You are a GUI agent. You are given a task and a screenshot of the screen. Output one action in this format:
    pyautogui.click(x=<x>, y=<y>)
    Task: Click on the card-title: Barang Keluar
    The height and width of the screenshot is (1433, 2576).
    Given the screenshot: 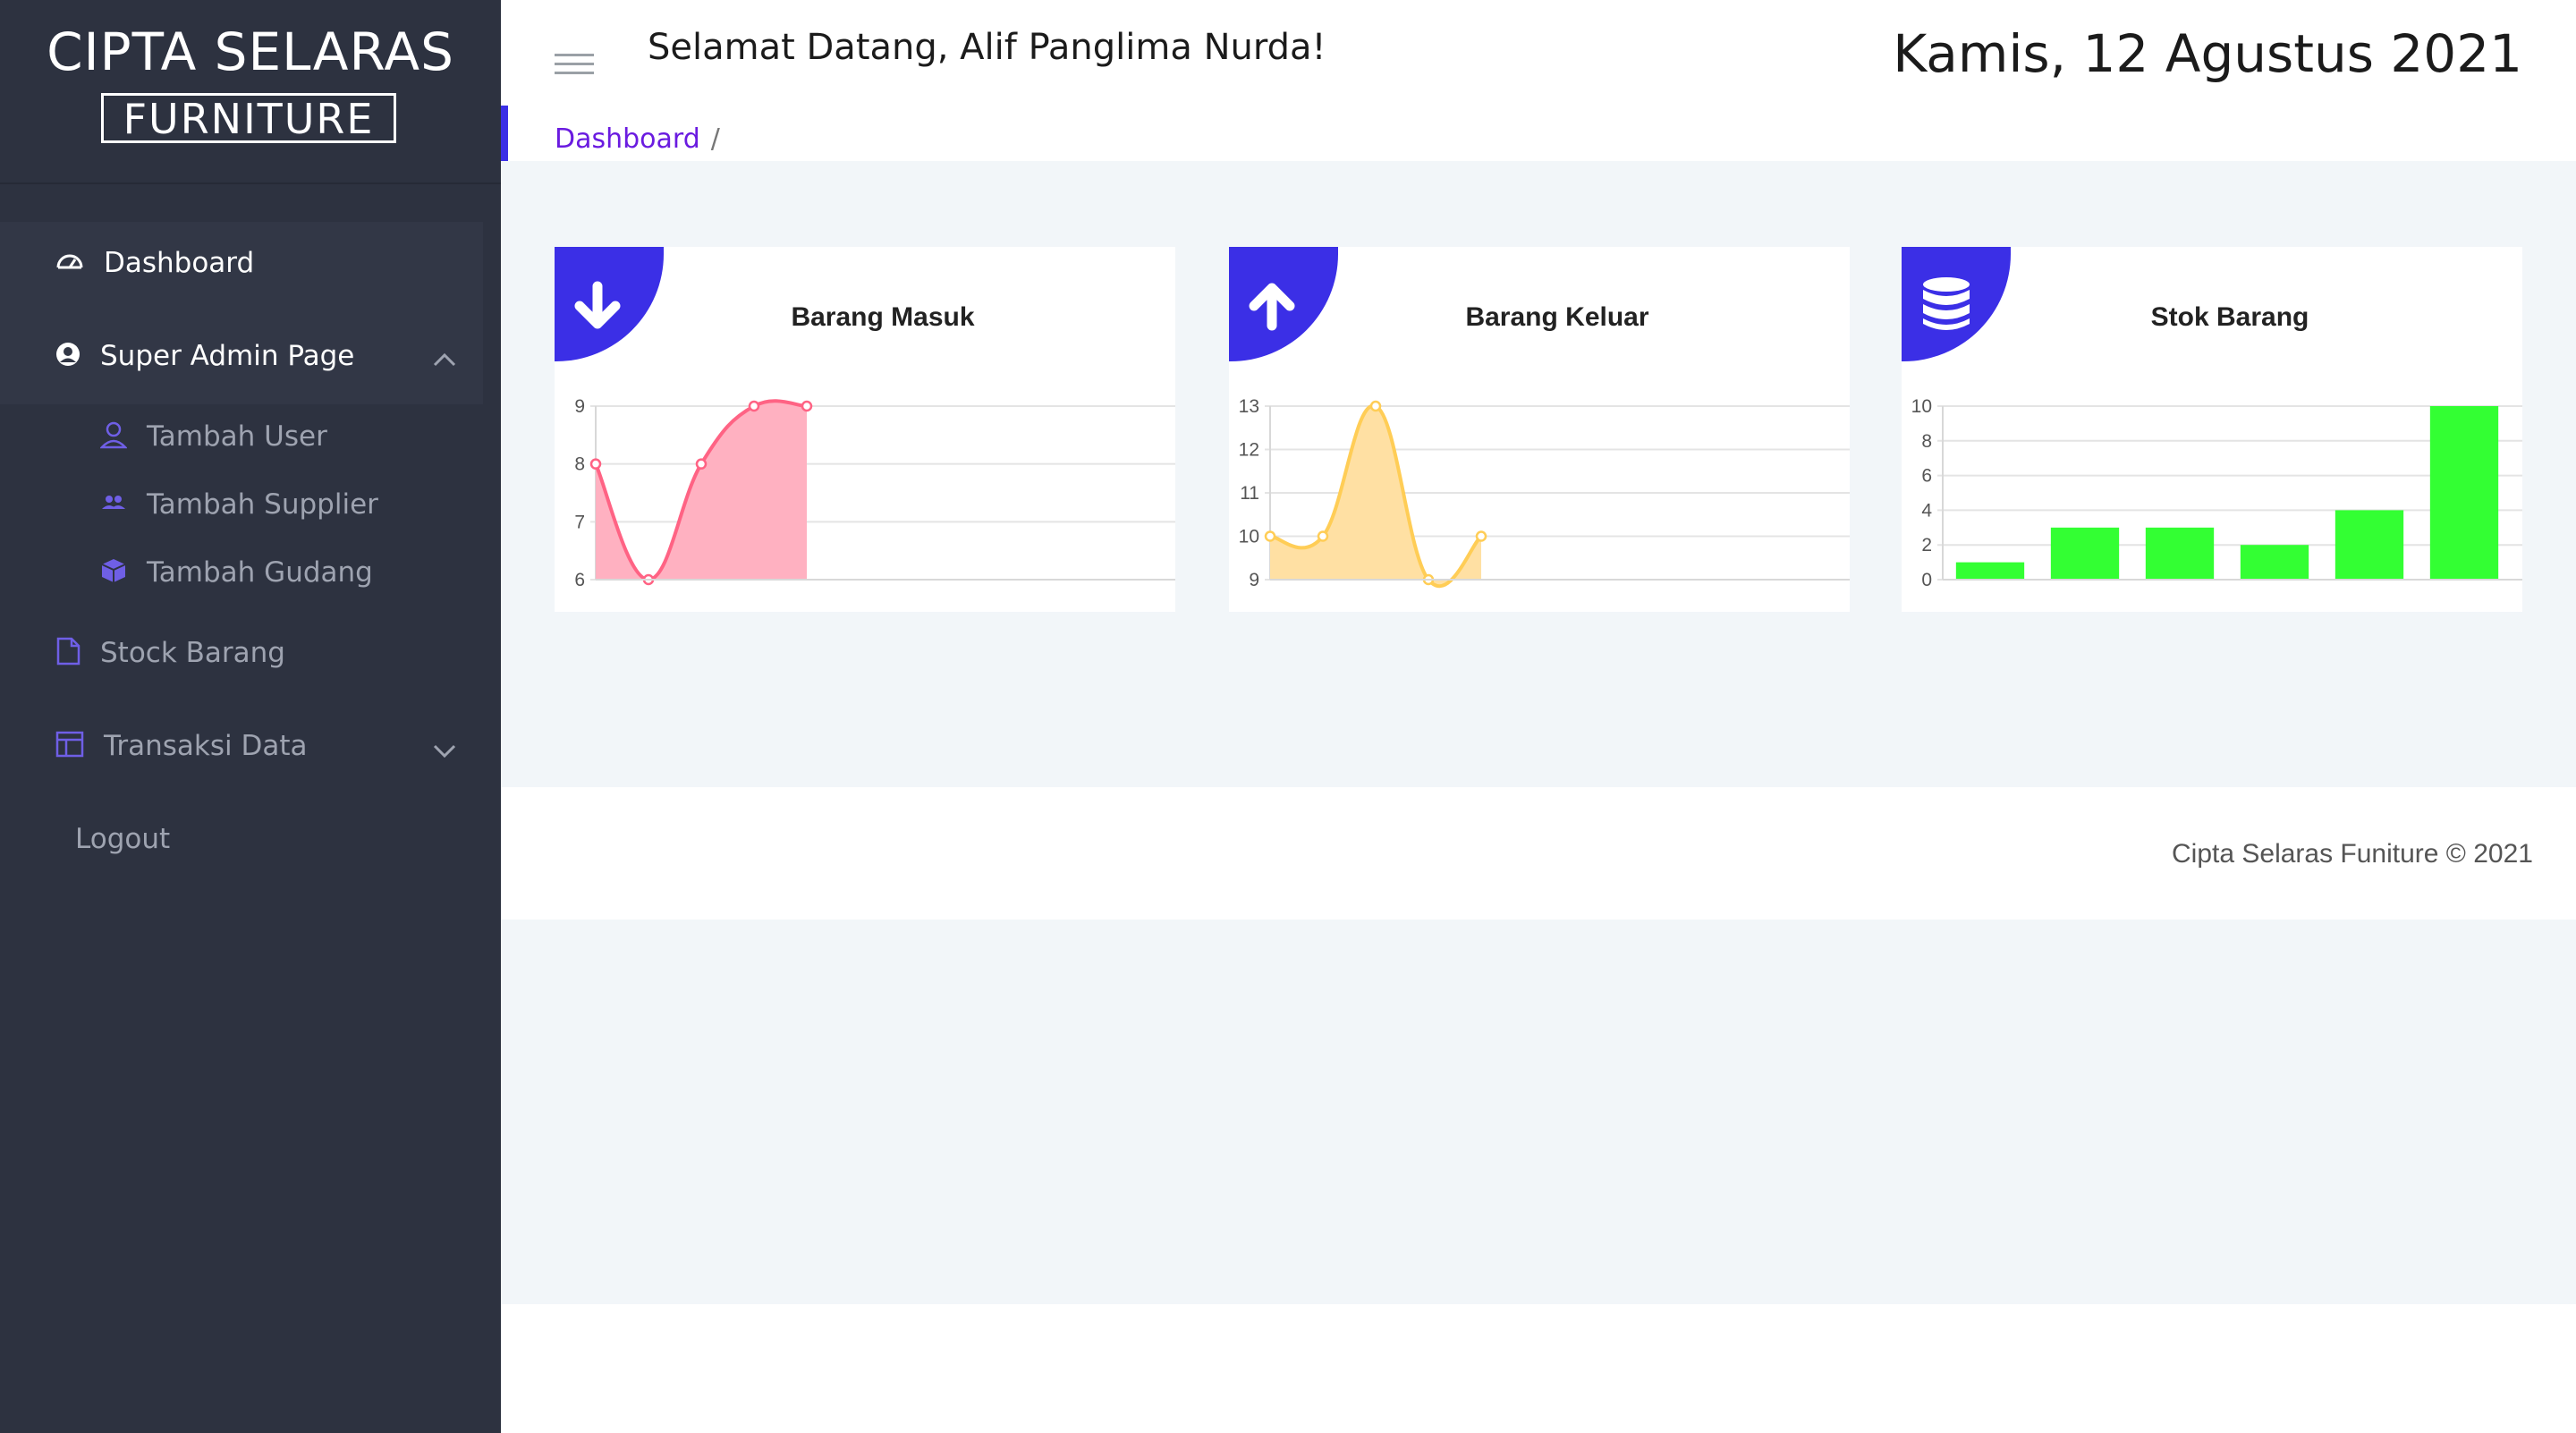 What is the action you would take?
    pyautogui.click(x=1557, y=317)
    